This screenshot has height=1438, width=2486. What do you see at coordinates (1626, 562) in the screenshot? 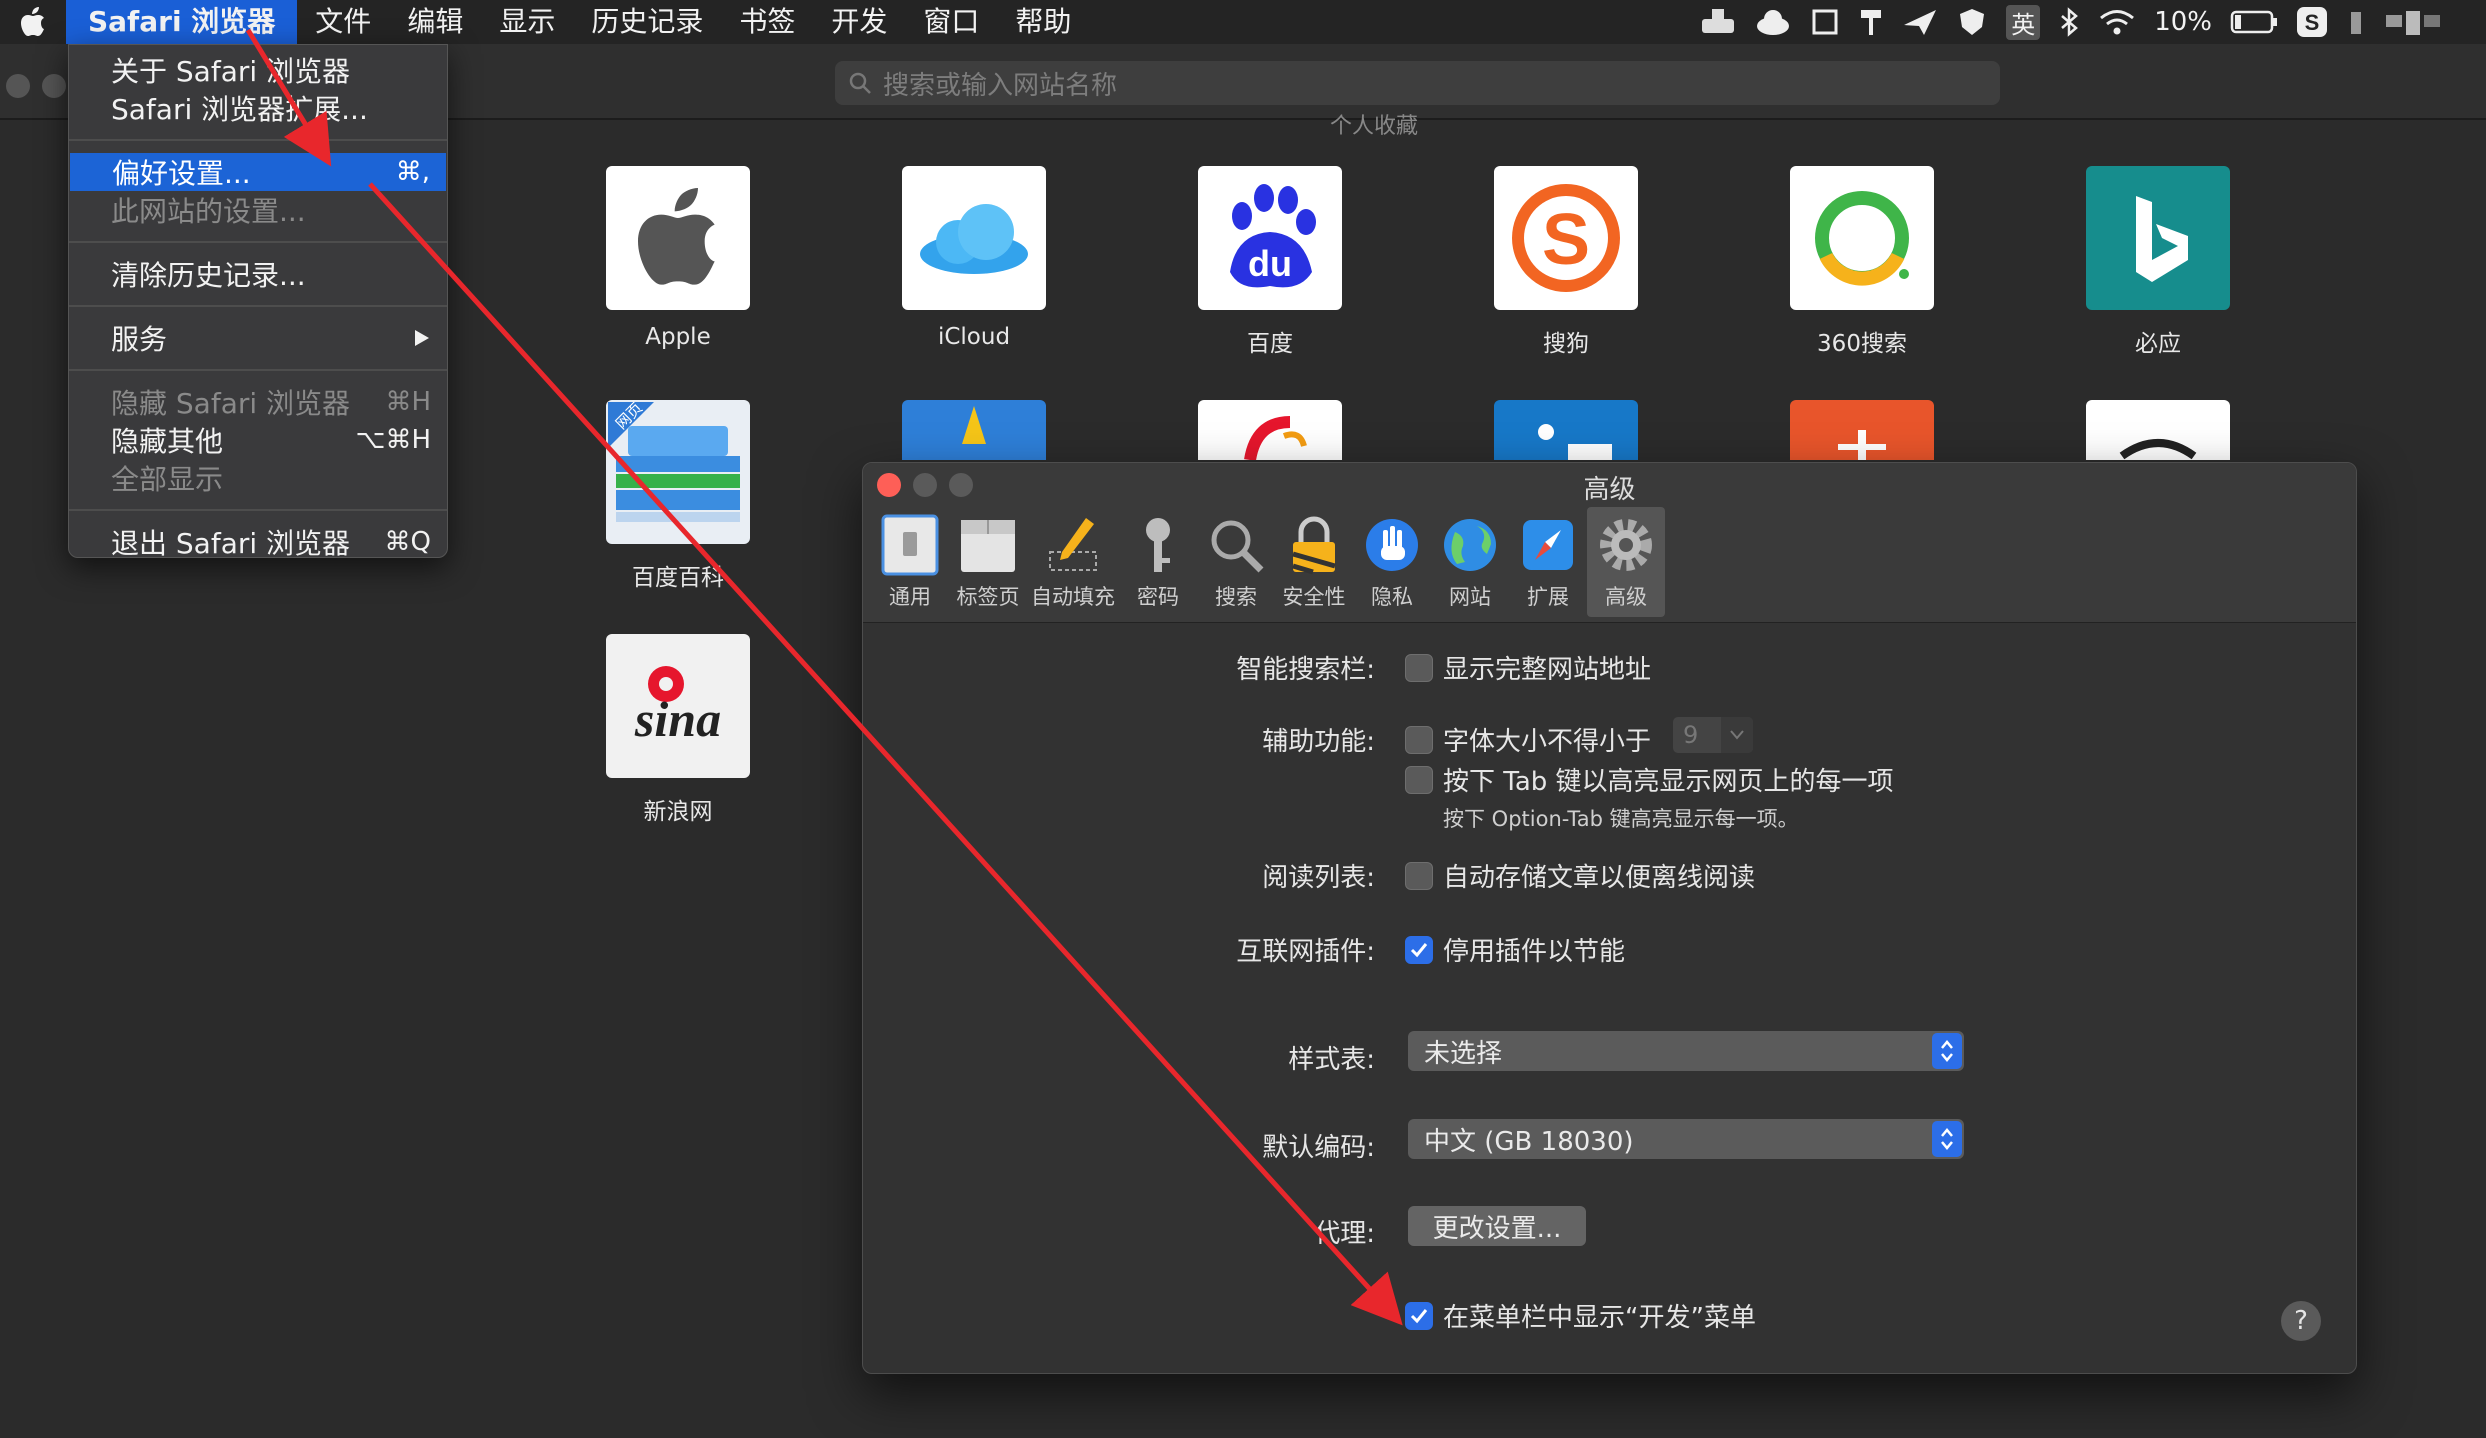
I see `tab-advanced: 高级` at bounding box center [1626, 562].